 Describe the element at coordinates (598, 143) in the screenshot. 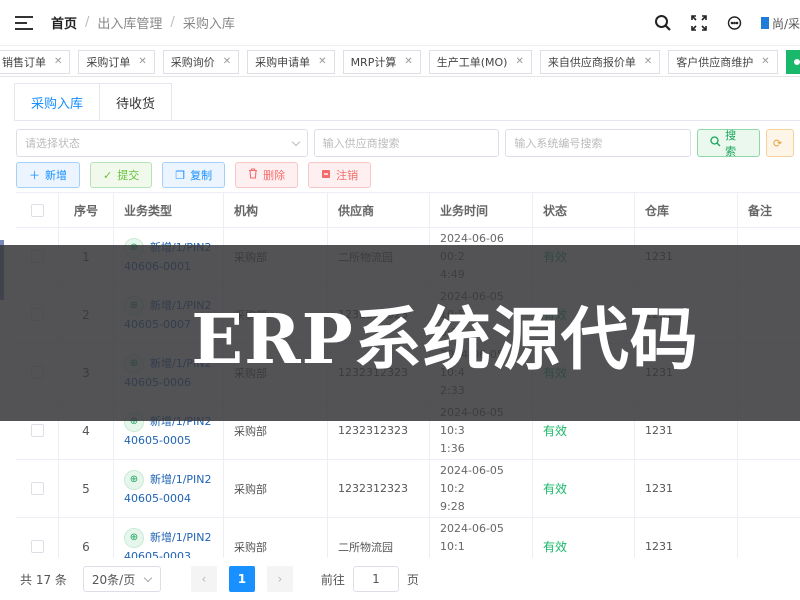

I see `code-search-input: 输入系统编号搜索` at that location.